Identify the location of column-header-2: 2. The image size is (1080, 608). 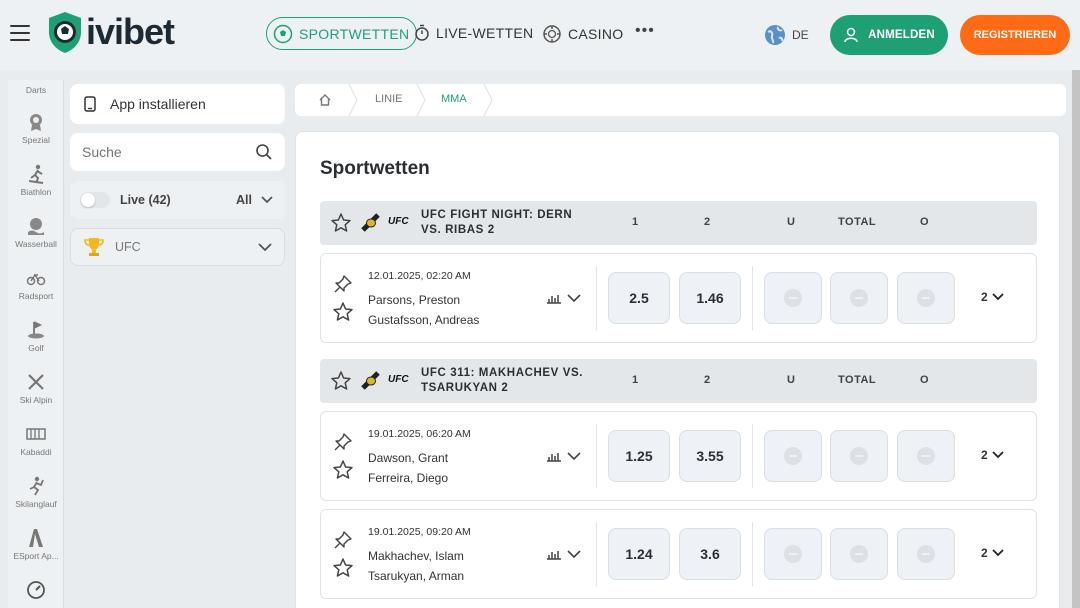
(707, 380).